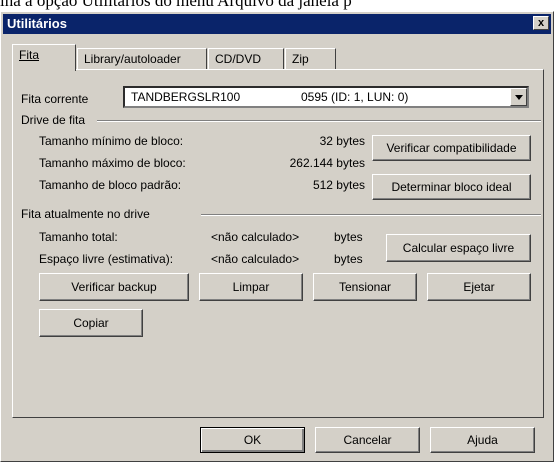 The image size is (556, 464). What do you see at coordinates (319, 120) in the screenshot?
I see `drive-group-line` at bounding box center [319, 120].